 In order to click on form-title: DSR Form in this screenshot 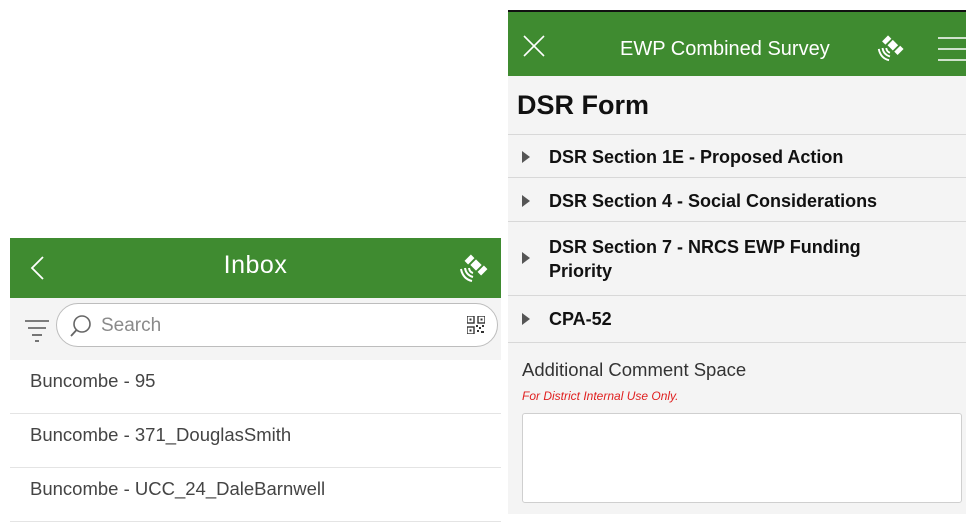, I will do `click(583, 105)`.